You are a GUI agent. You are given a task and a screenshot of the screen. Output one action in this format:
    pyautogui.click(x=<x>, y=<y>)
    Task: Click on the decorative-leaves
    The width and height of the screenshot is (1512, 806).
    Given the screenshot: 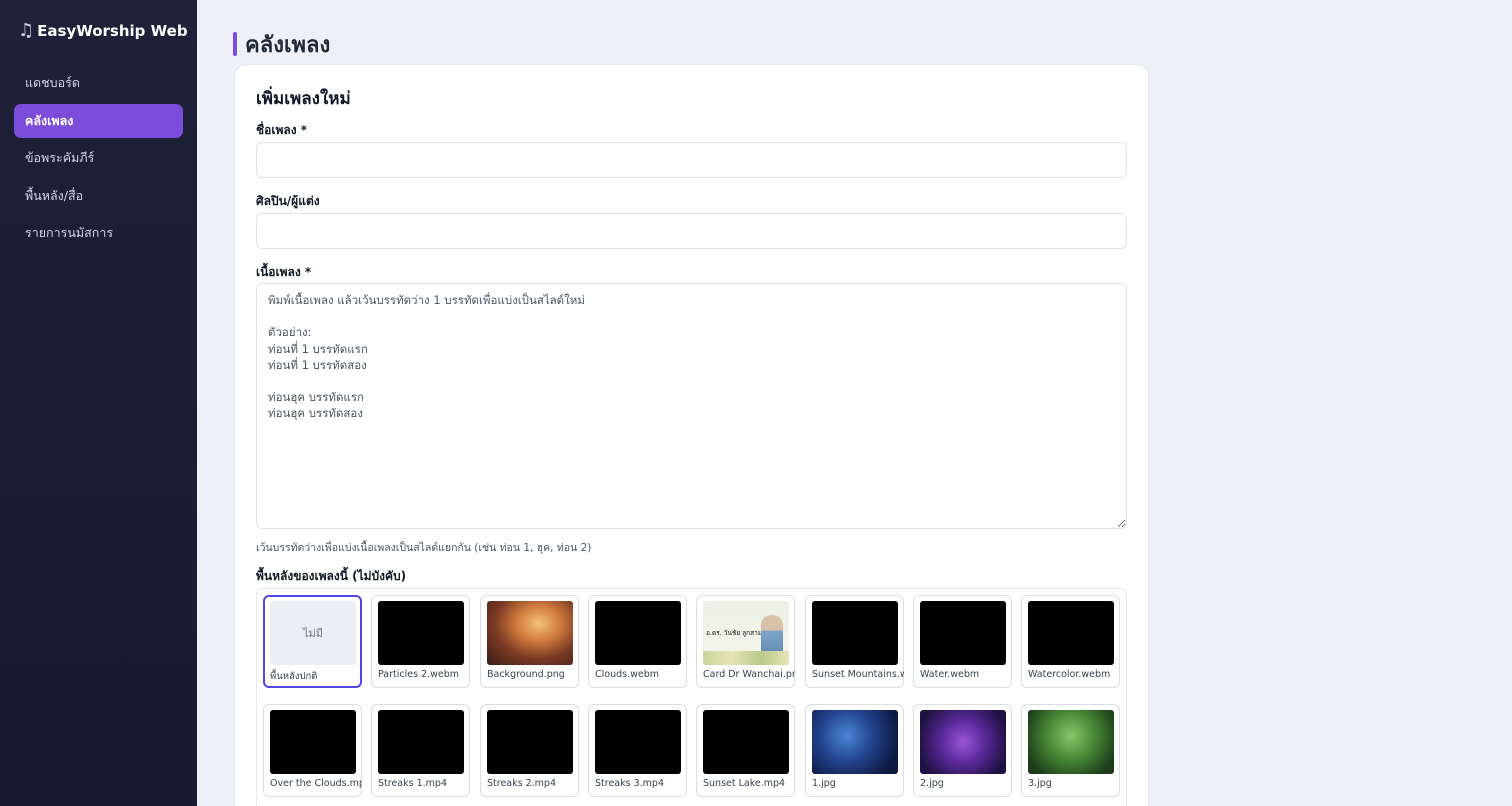 What is the action you would take?
    pyautogui.click(x=746, y=658)
    